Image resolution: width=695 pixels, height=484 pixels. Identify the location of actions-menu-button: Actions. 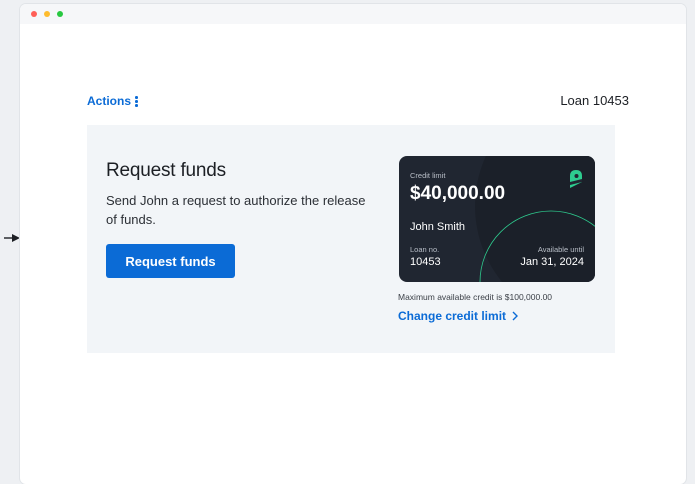
(112, 101).